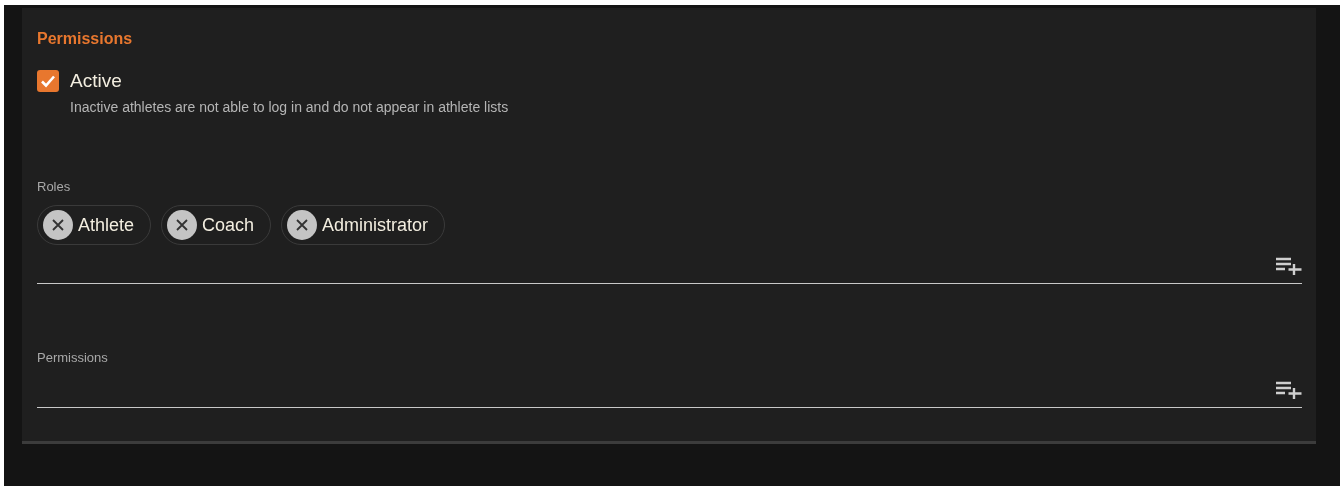  What do you see at coordinates (96, 81) in the screenshot?
I see `checkbox-label: Active` at bounding box center [96, 81].